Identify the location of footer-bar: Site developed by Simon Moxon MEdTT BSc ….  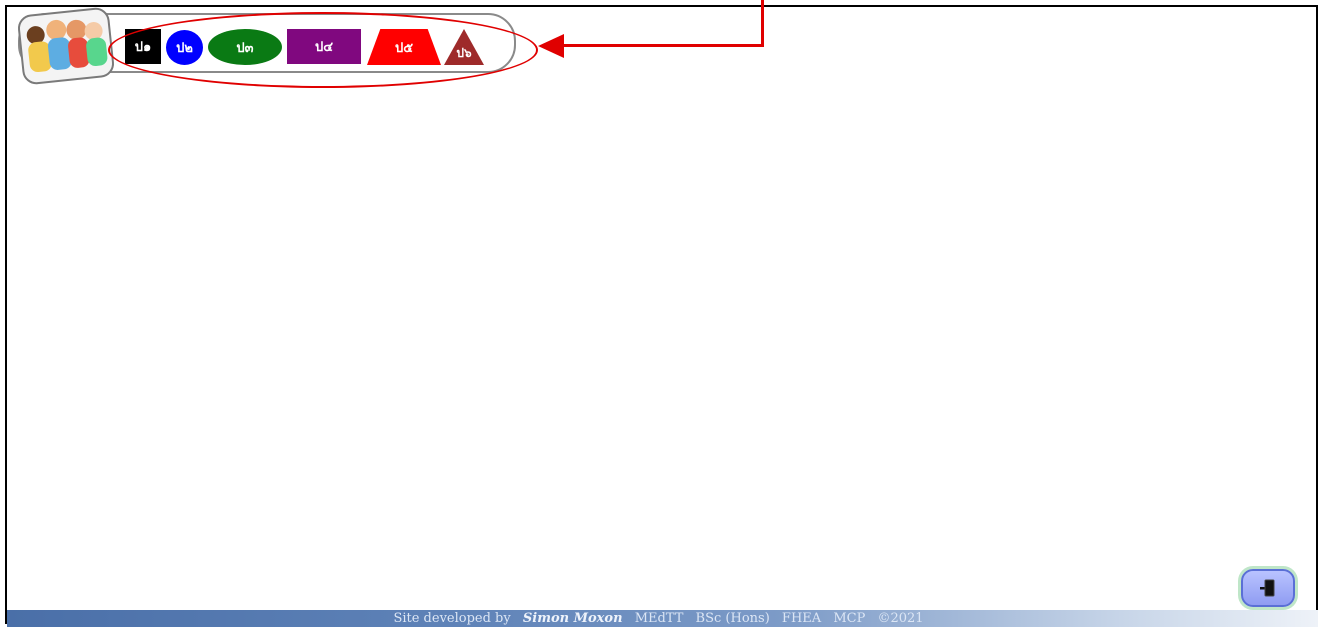
(662, 618).